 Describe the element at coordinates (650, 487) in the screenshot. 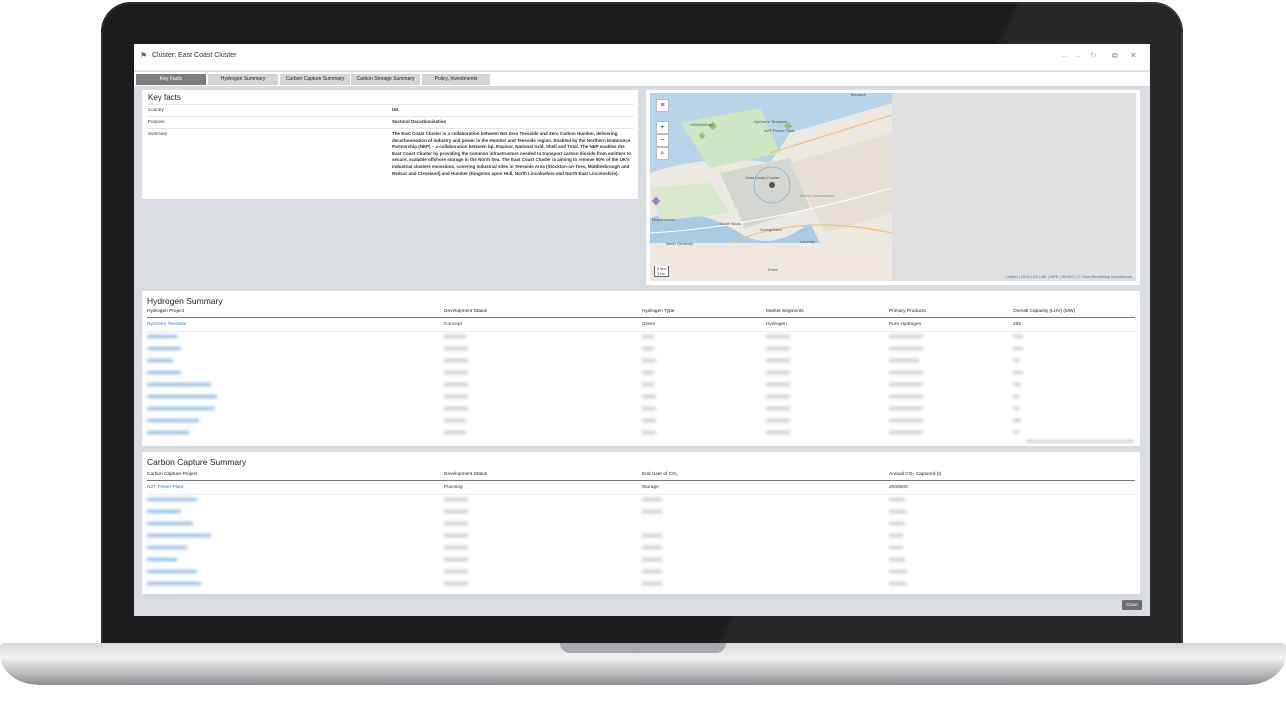

I see `table-cell: Storage` at that location.